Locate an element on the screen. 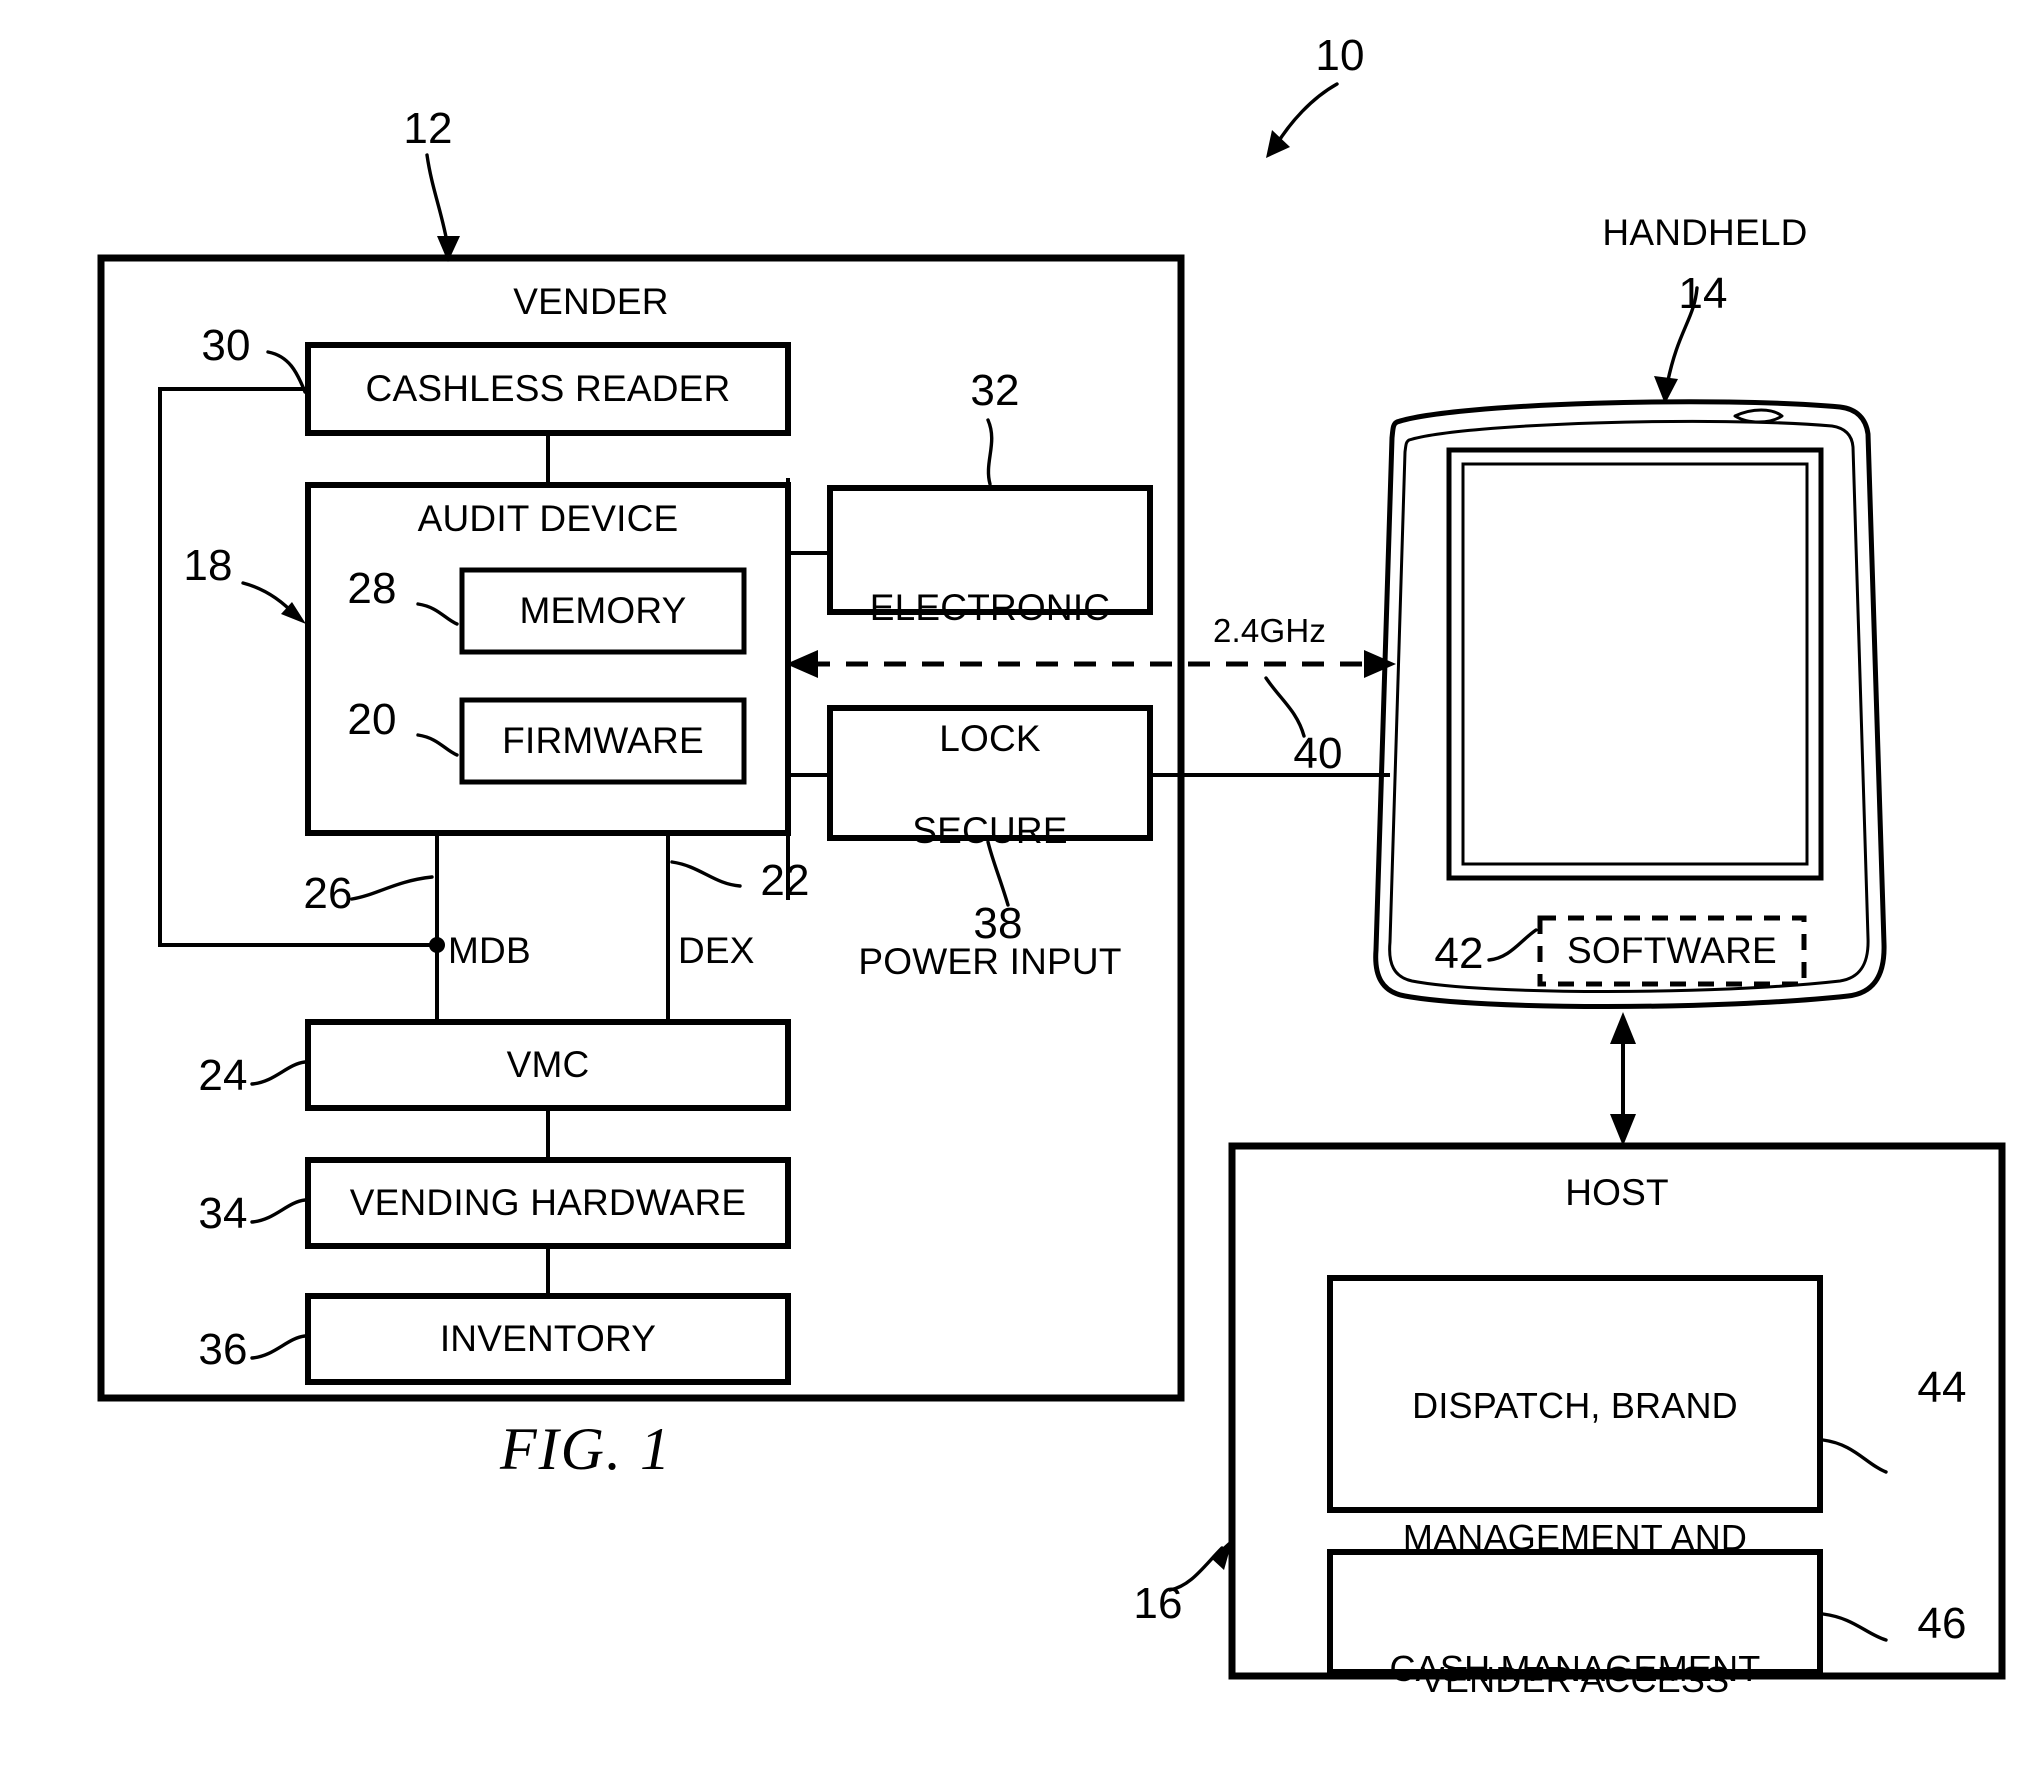 The width and height of the screenshot is (2044, 1783). dispatch-functions-line-1: DISPATCH, BRAND is located at coordinates (1575, 1405).